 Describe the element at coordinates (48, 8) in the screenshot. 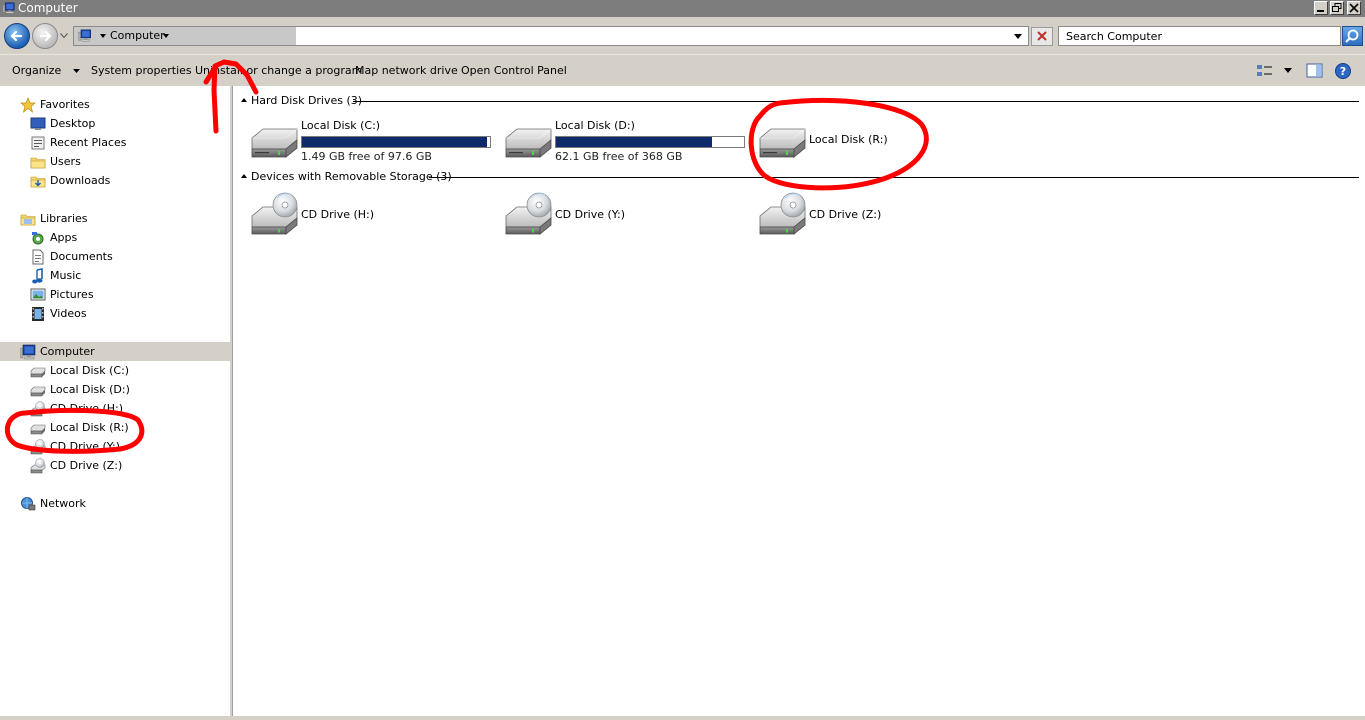

I see `window-title: Computer` at that location.